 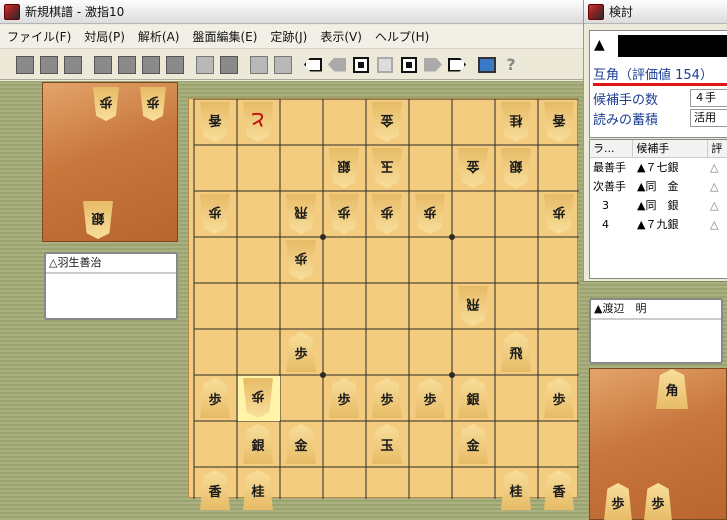 I want to click on reading-cache-select: 活用, so click(x=708, y=118).